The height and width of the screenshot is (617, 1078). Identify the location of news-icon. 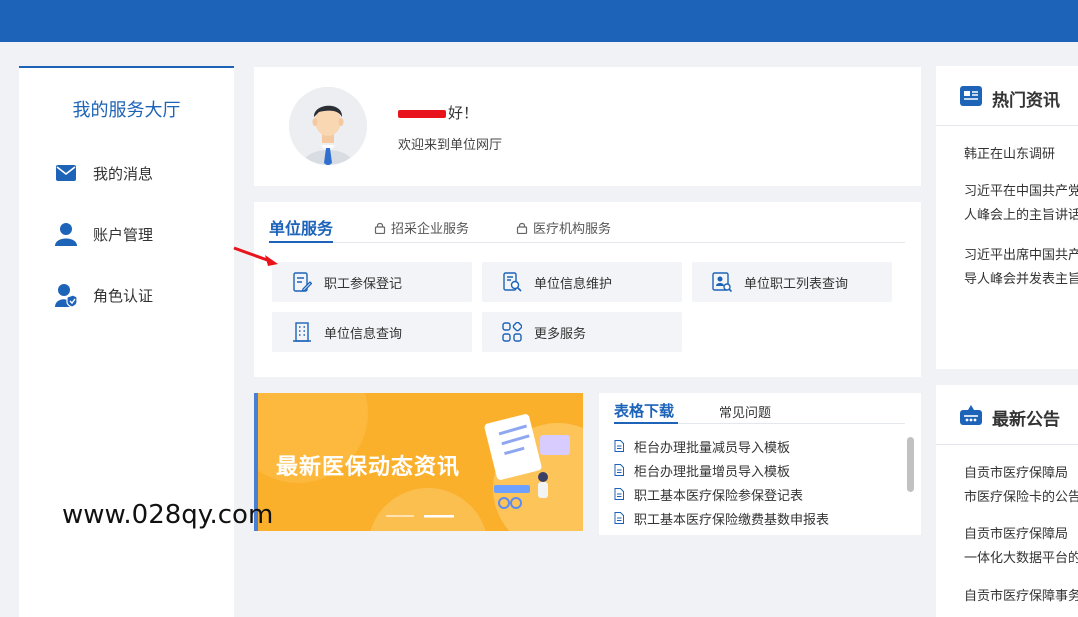
(971, 96).